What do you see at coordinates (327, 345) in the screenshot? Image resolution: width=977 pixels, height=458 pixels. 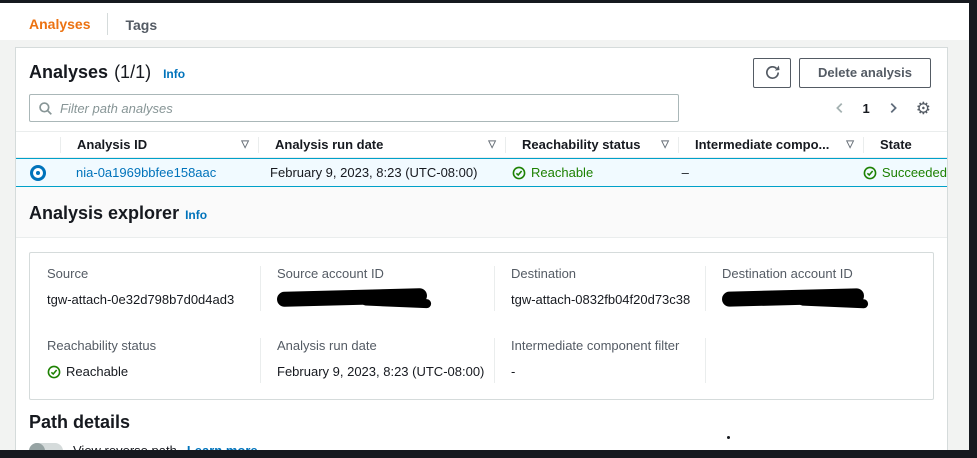 I see `run-date-label: Analysis run date` at bounding box center [327, 345].